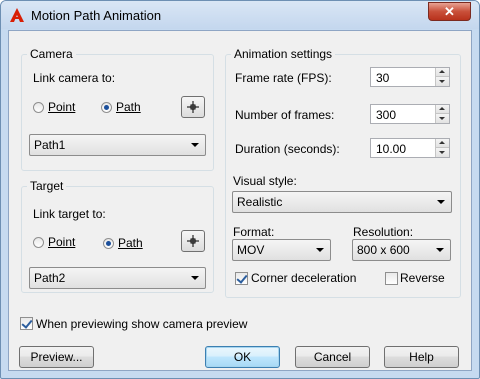 The image size is (480, 379). Describe the element at coordinates (391, 278) in the screenshot. I see `reverse-checkbox` at that location.